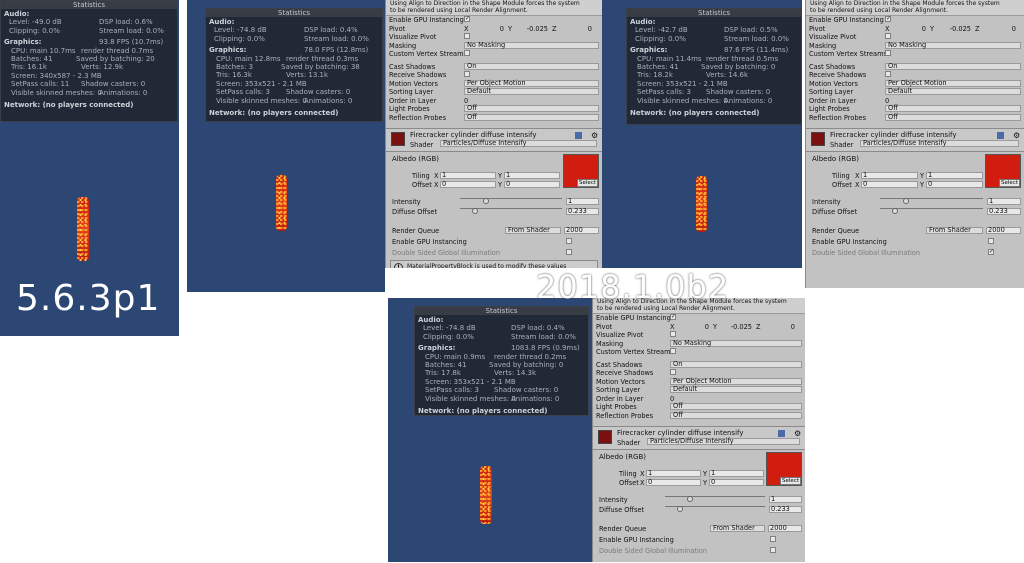 The width and height of the screenshot is (1024, 563). I want to click on stat-render: render thread 0.3ms, so click(322, 58).